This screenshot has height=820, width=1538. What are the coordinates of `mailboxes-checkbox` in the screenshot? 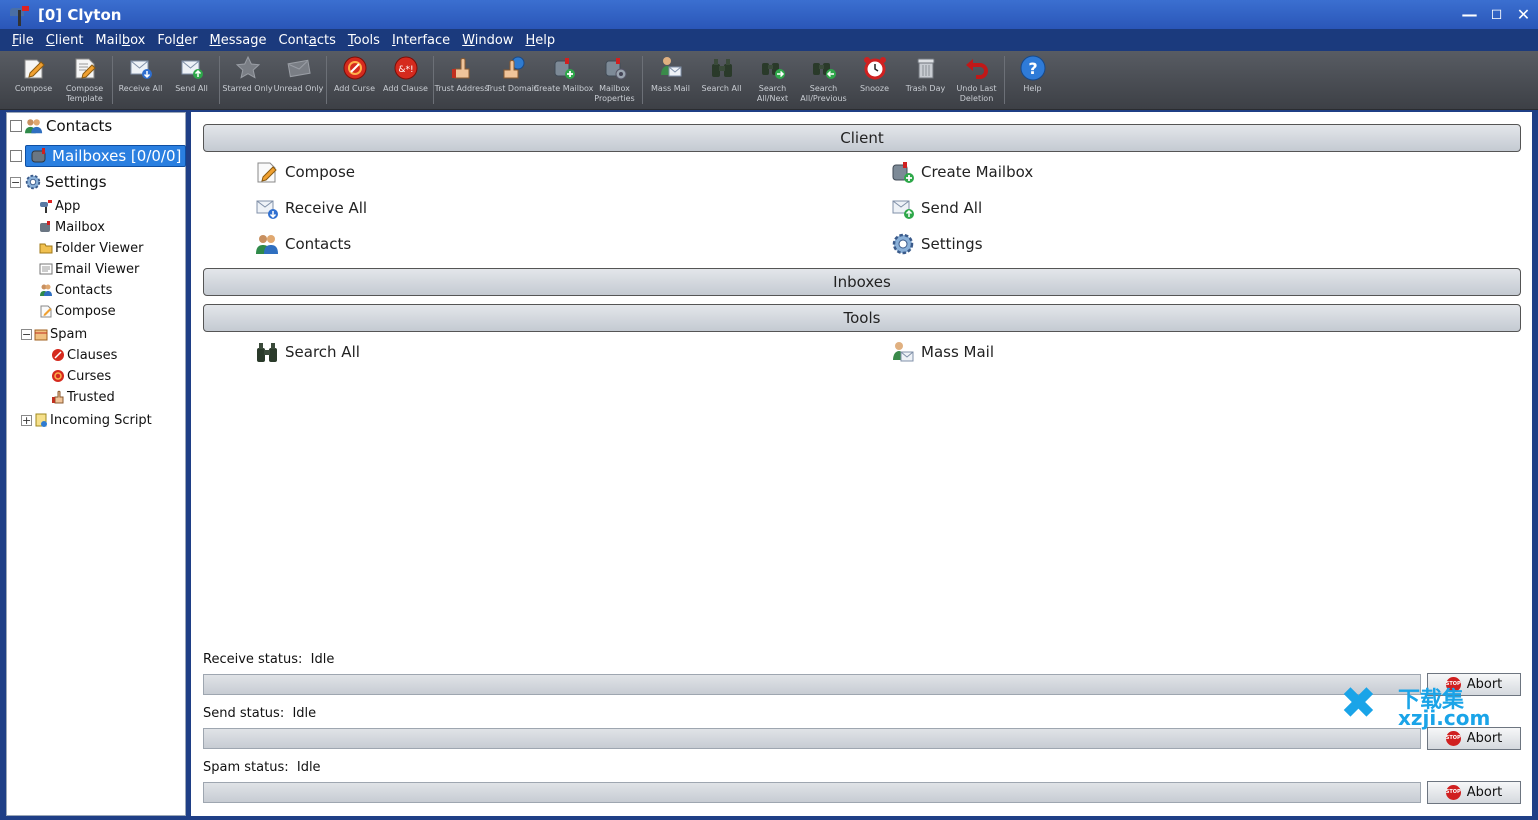 It's located at (16, 156).